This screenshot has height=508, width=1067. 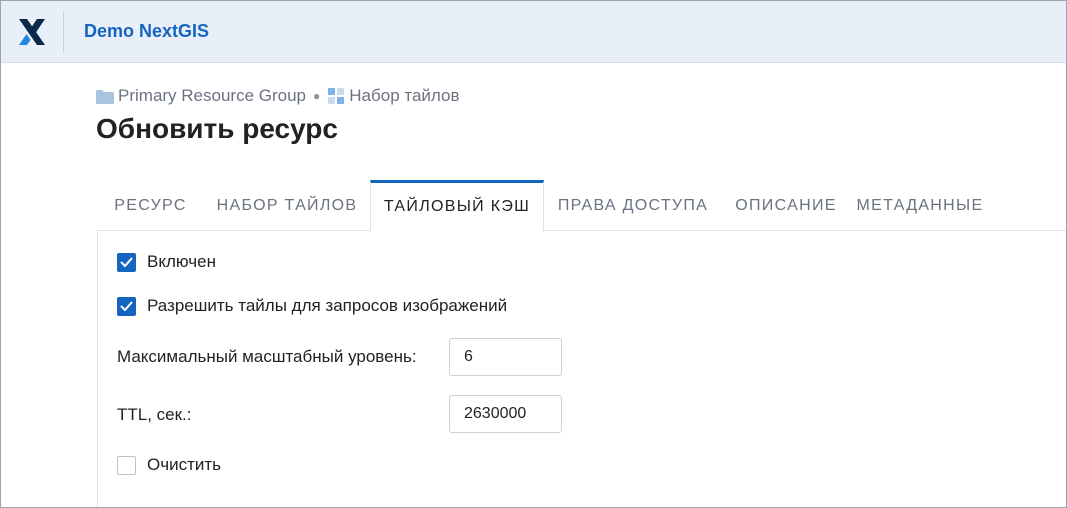 What do you see at coordinates (181, 262) in the screenshot?
I see `enabled-label: Включен` at bounding box center [181, 262].